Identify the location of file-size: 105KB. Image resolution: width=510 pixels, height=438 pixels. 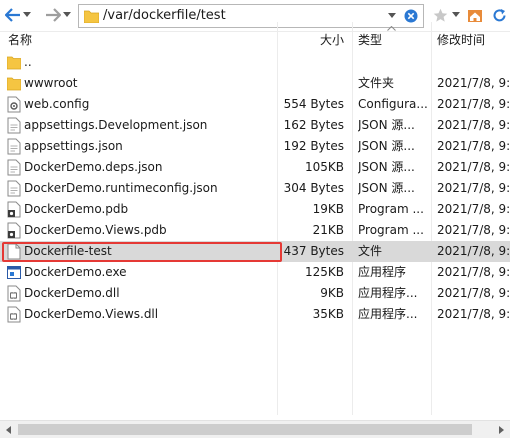
(324, 167).